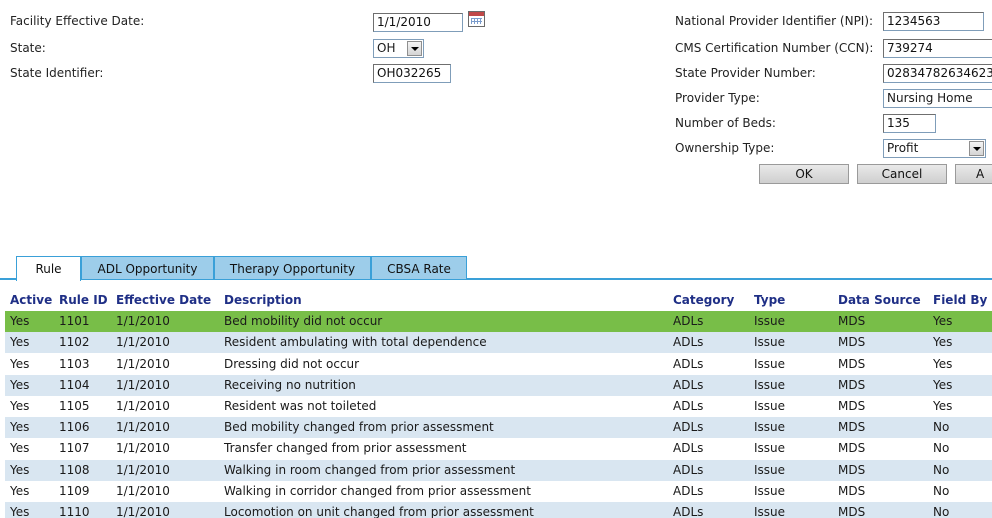  Describe the element at coordinates (909, 123) in the screenshot. I see `number-of-beds-input: 135` at that location.